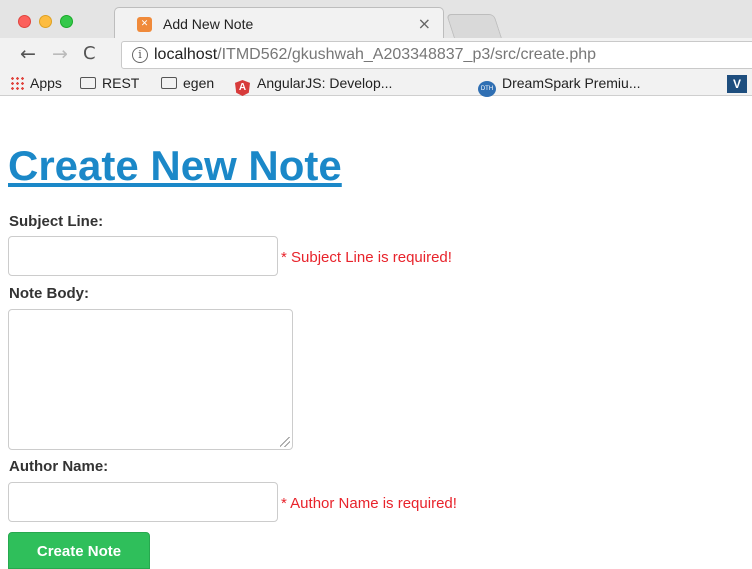  I want to click on bookmark-overflow-icon: V, so click(737, 84).